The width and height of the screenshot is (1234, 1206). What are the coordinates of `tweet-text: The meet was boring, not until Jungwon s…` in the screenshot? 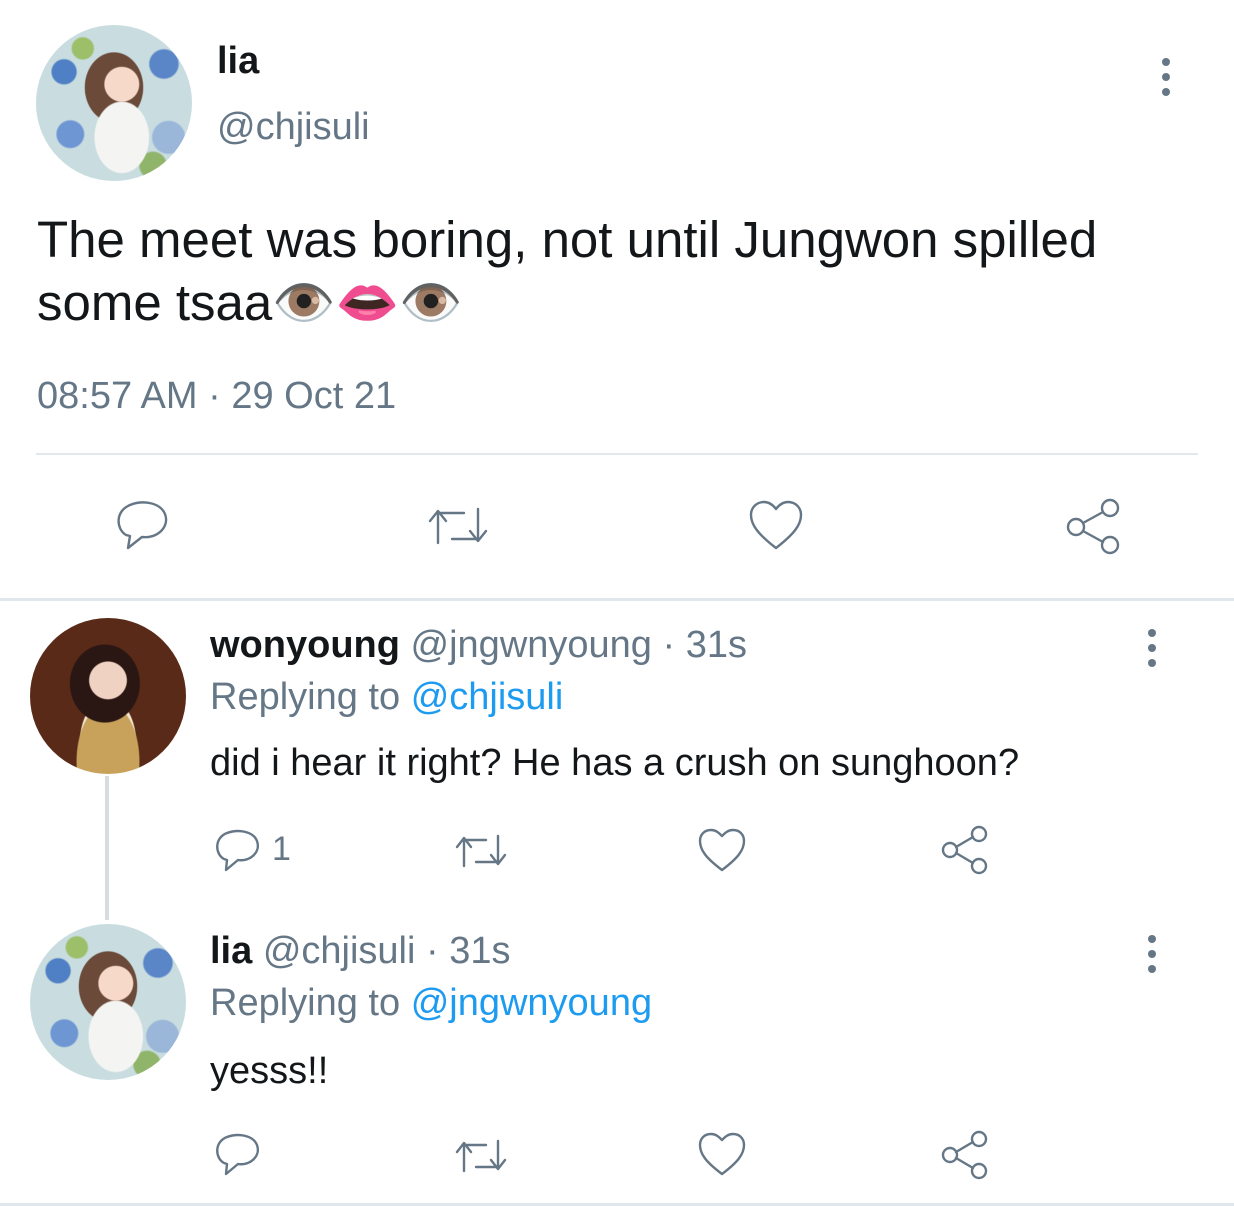 It's located at (567, 271).